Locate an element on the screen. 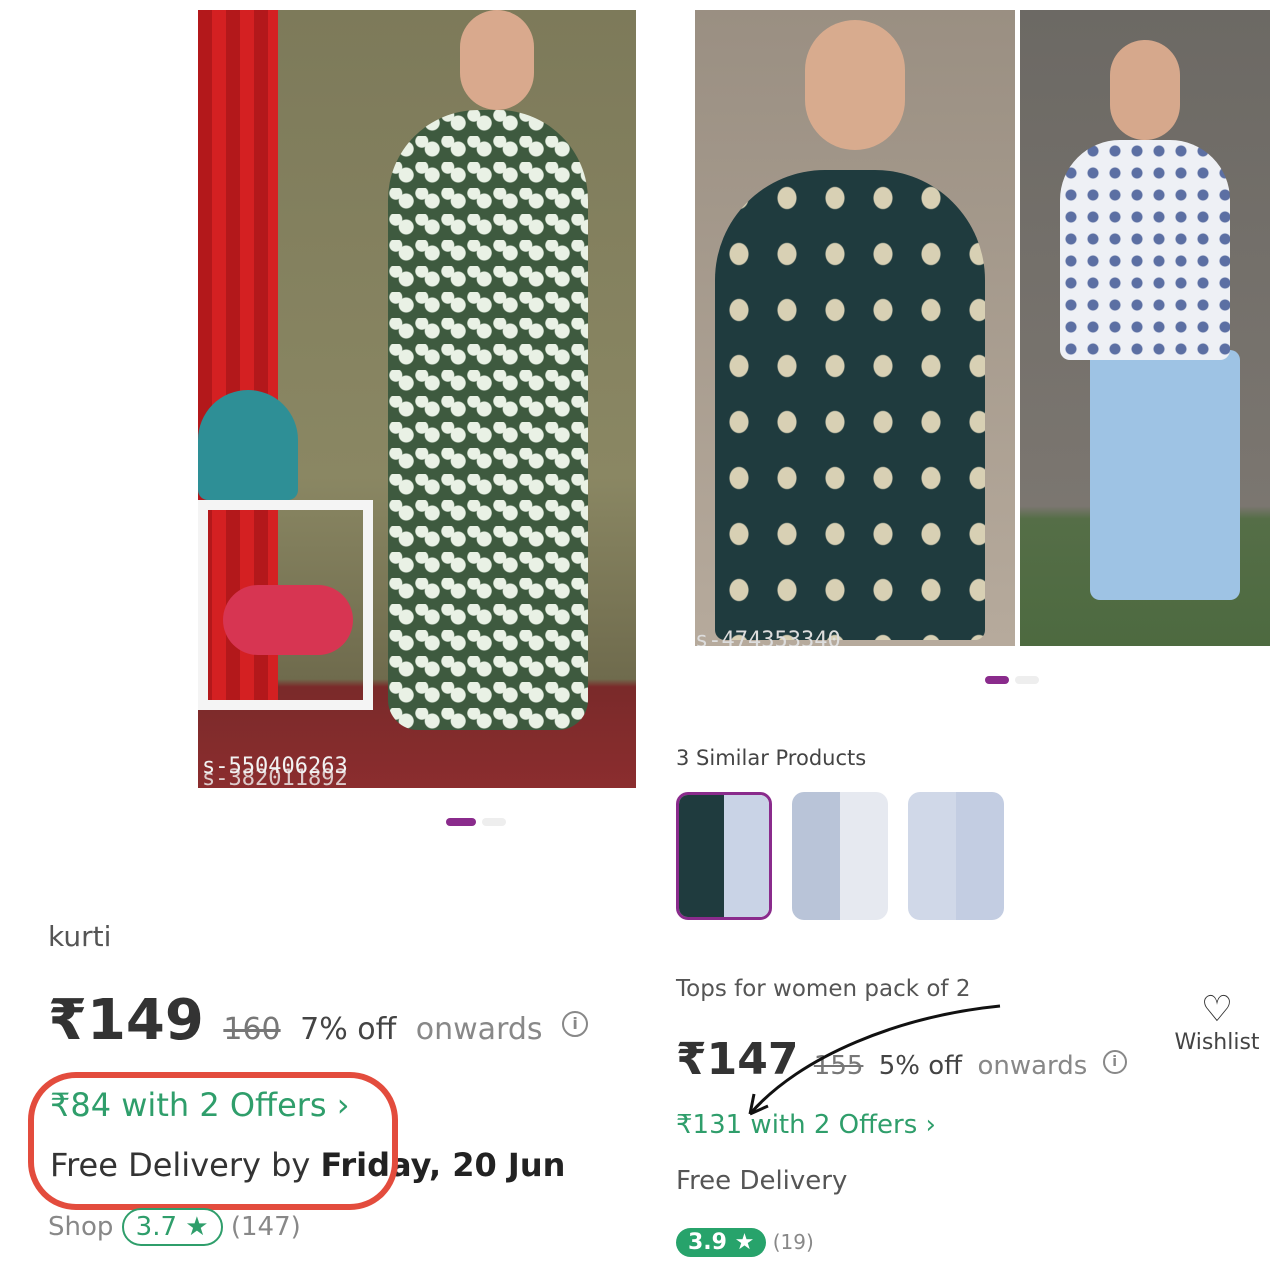 The width and height of the screenshot is (1280, 1280). sku-overlay-label: s-382011892 is located at coordinates (275, 777).